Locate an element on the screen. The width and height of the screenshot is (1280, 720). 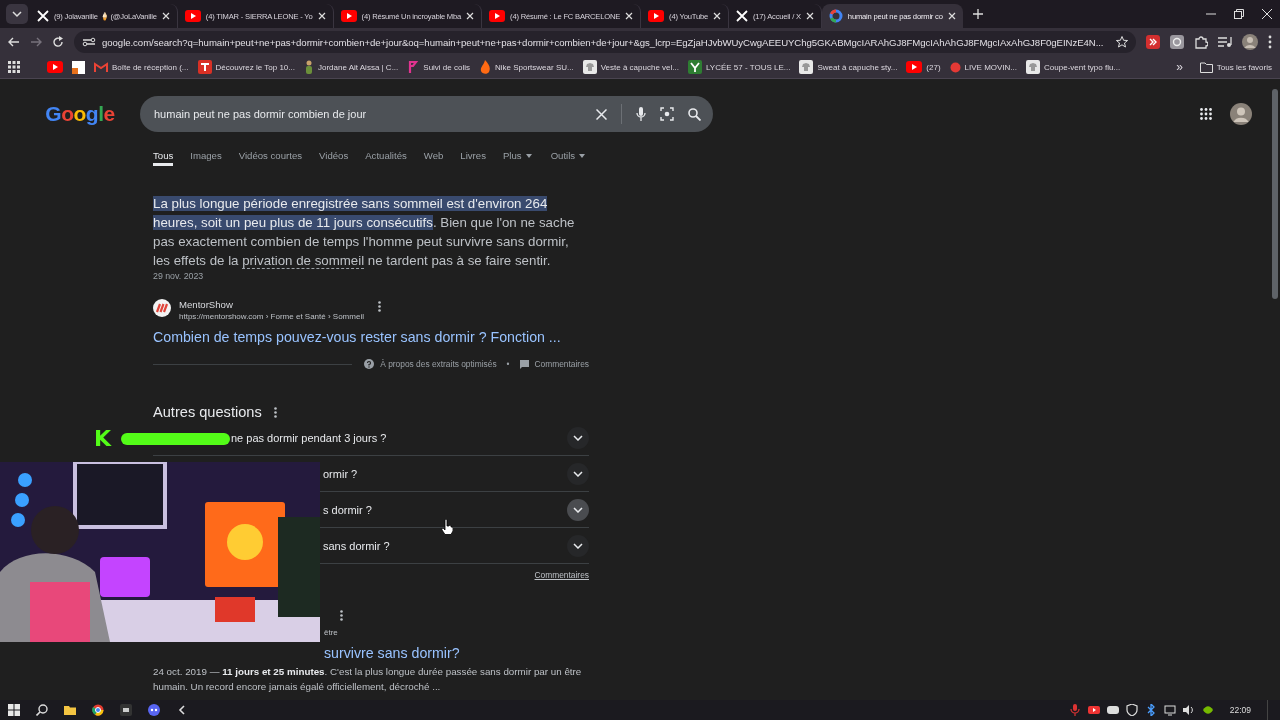
speaker-icon is located at coordinates (1188, 710).